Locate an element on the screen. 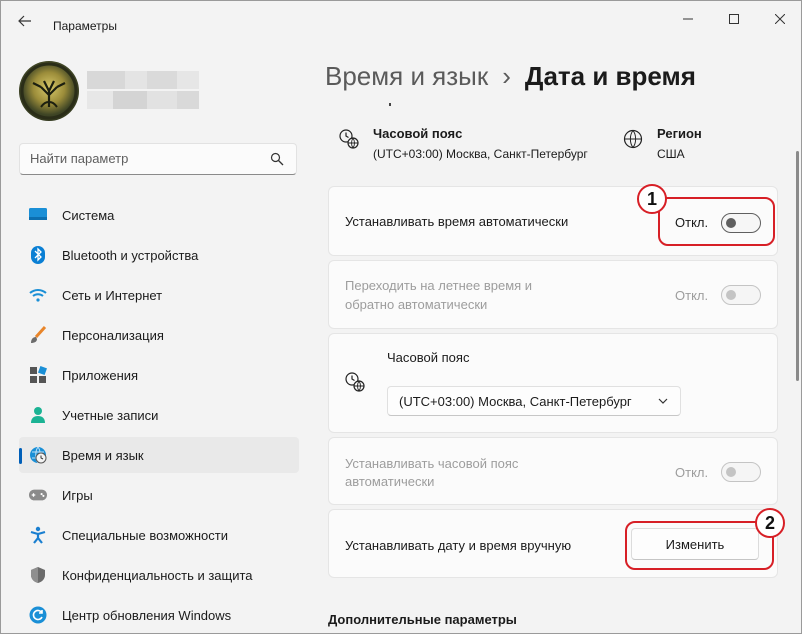 Image resolution: width=802 pixels, height=634 pixels. maximize-icon is located at coordinates (734, 19).